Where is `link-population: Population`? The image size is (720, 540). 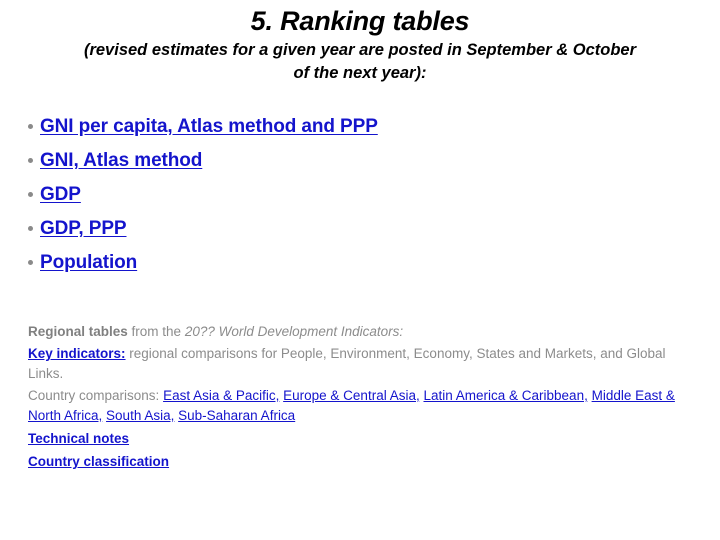 link-population: Population is located at coordinates (88, 262).